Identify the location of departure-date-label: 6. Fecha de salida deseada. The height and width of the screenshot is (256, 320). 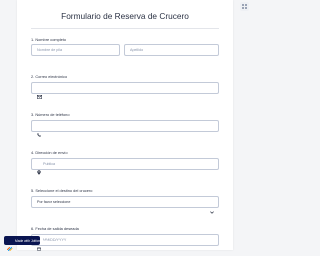
(55, 228).